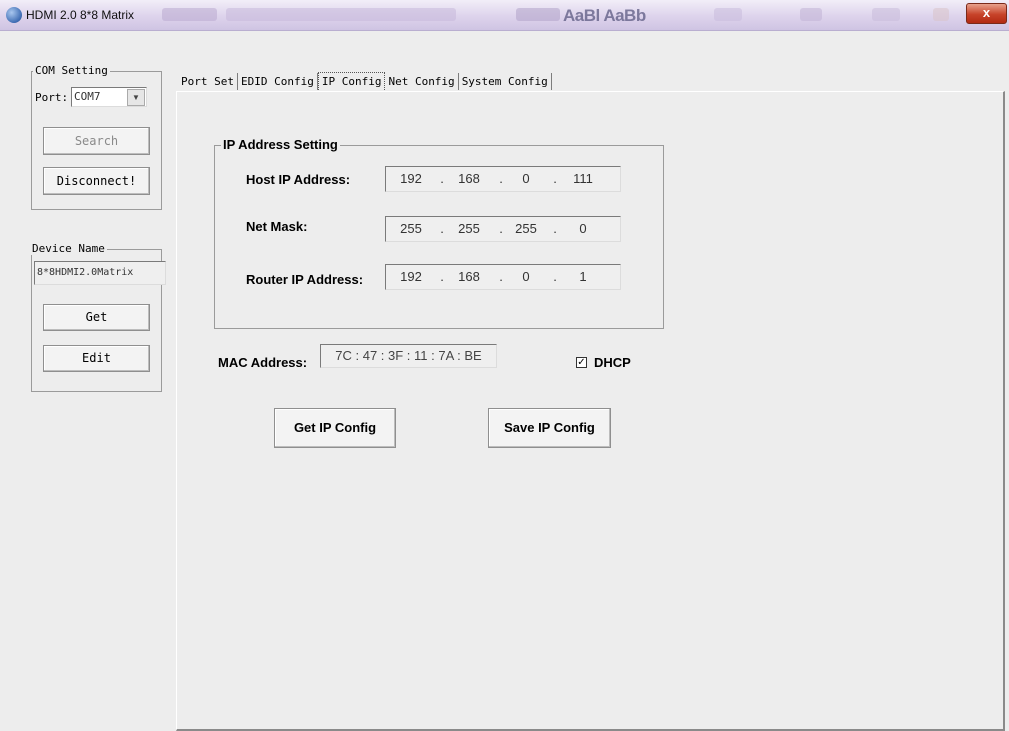 This screenshot has width=1009, height=731. What do you see at coordinates (278, 81) in the screenshot?
I see `tab-edid-config: EDID Config` at bounding box center [278, 81].